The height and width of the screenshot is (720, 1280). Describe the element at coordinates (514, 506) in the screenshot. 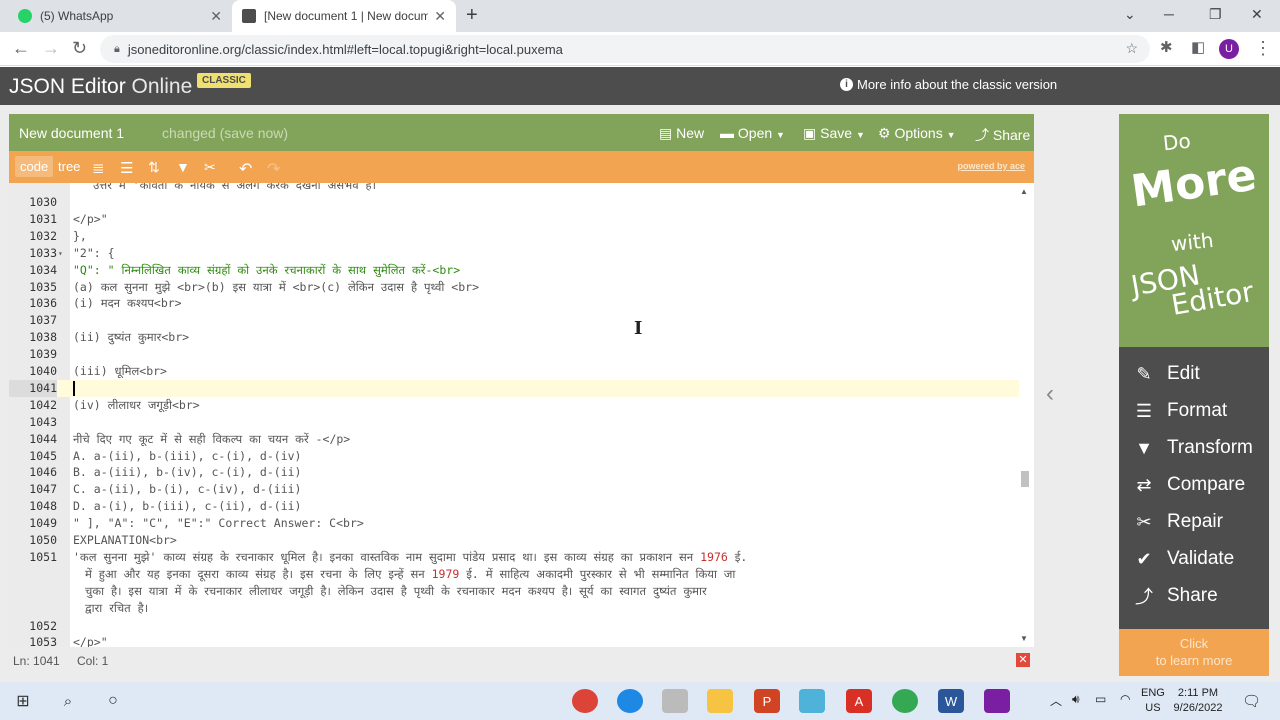

I see `code-line: 1048 D. a-(i), b-(iii), c-(ii), d-(ii)` at that location.